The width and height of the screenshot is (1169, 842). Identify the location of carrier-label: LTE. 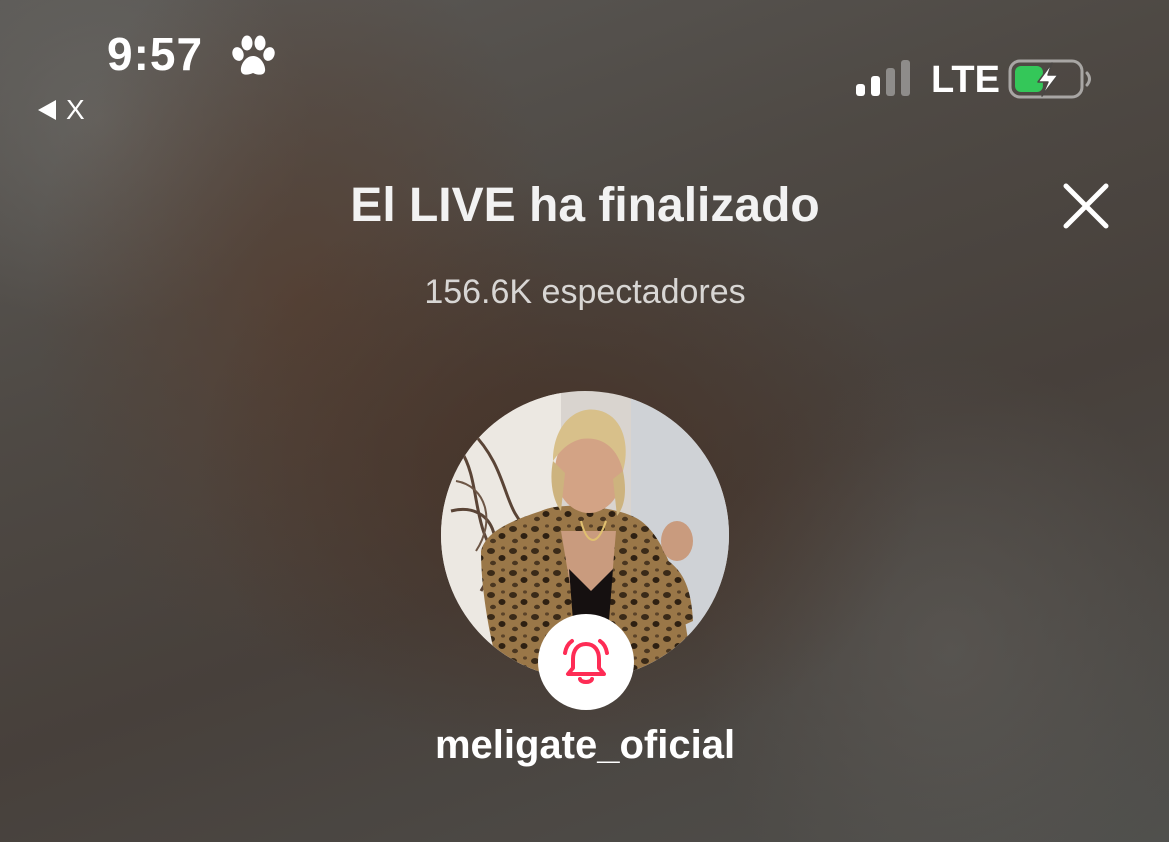
(965, 80).